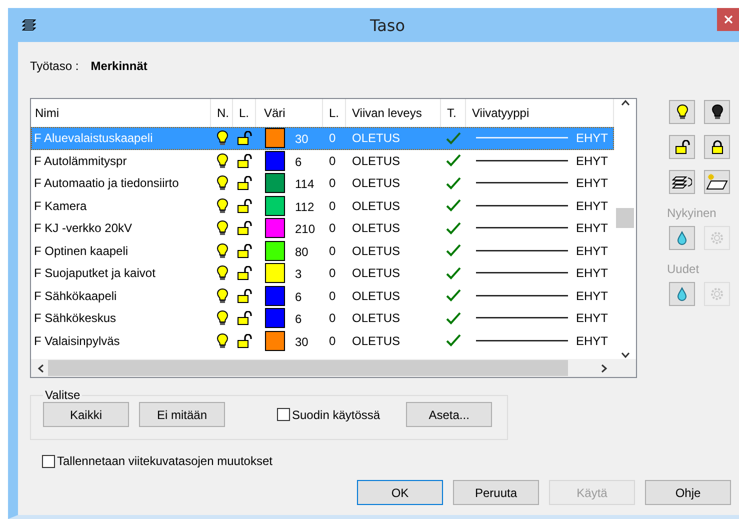  What do you see at coordinates (106, 183) in the screenshot?
I see `table-cell-text: F Automaatio ja tiedonsiirto` at bounding box center [106, 183].